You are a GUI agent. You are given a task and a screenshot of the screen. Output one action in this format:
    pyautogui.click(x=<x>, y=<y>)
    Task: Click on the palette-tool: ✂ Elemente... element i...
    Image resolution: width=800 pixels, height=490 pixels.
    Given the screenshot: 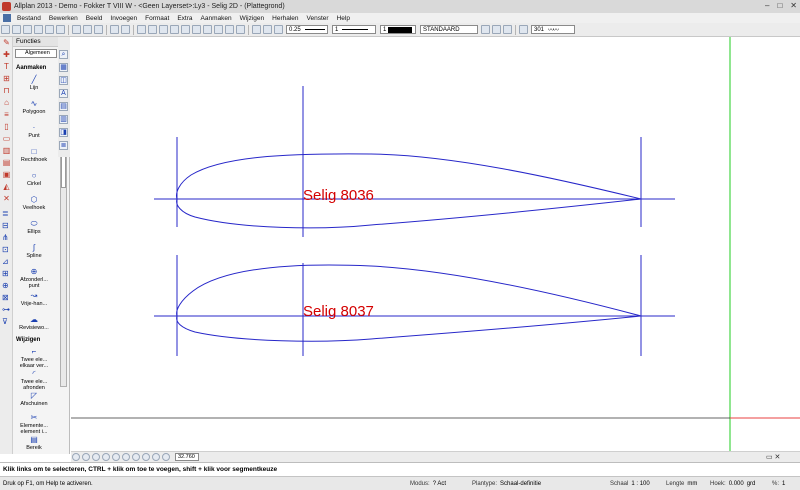 What is the action you would take?
    pyautogui.click(x=34, y=424)
    